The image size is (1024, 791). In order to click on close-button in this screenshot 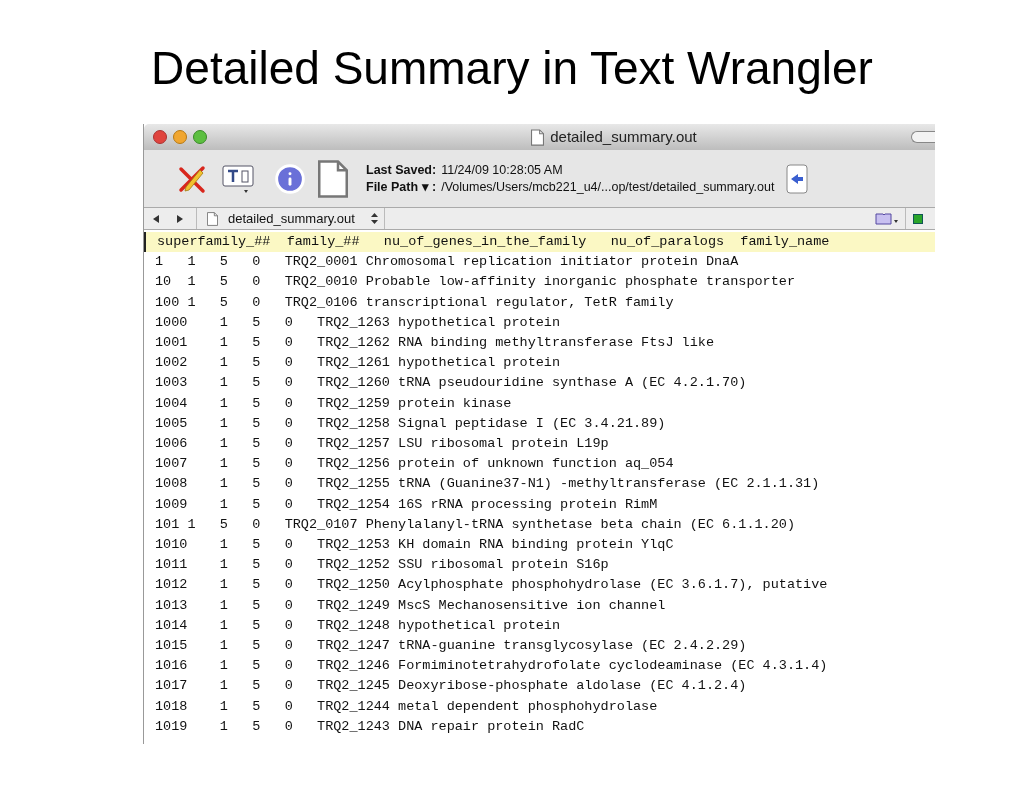, I will do `click(160, 137)`.